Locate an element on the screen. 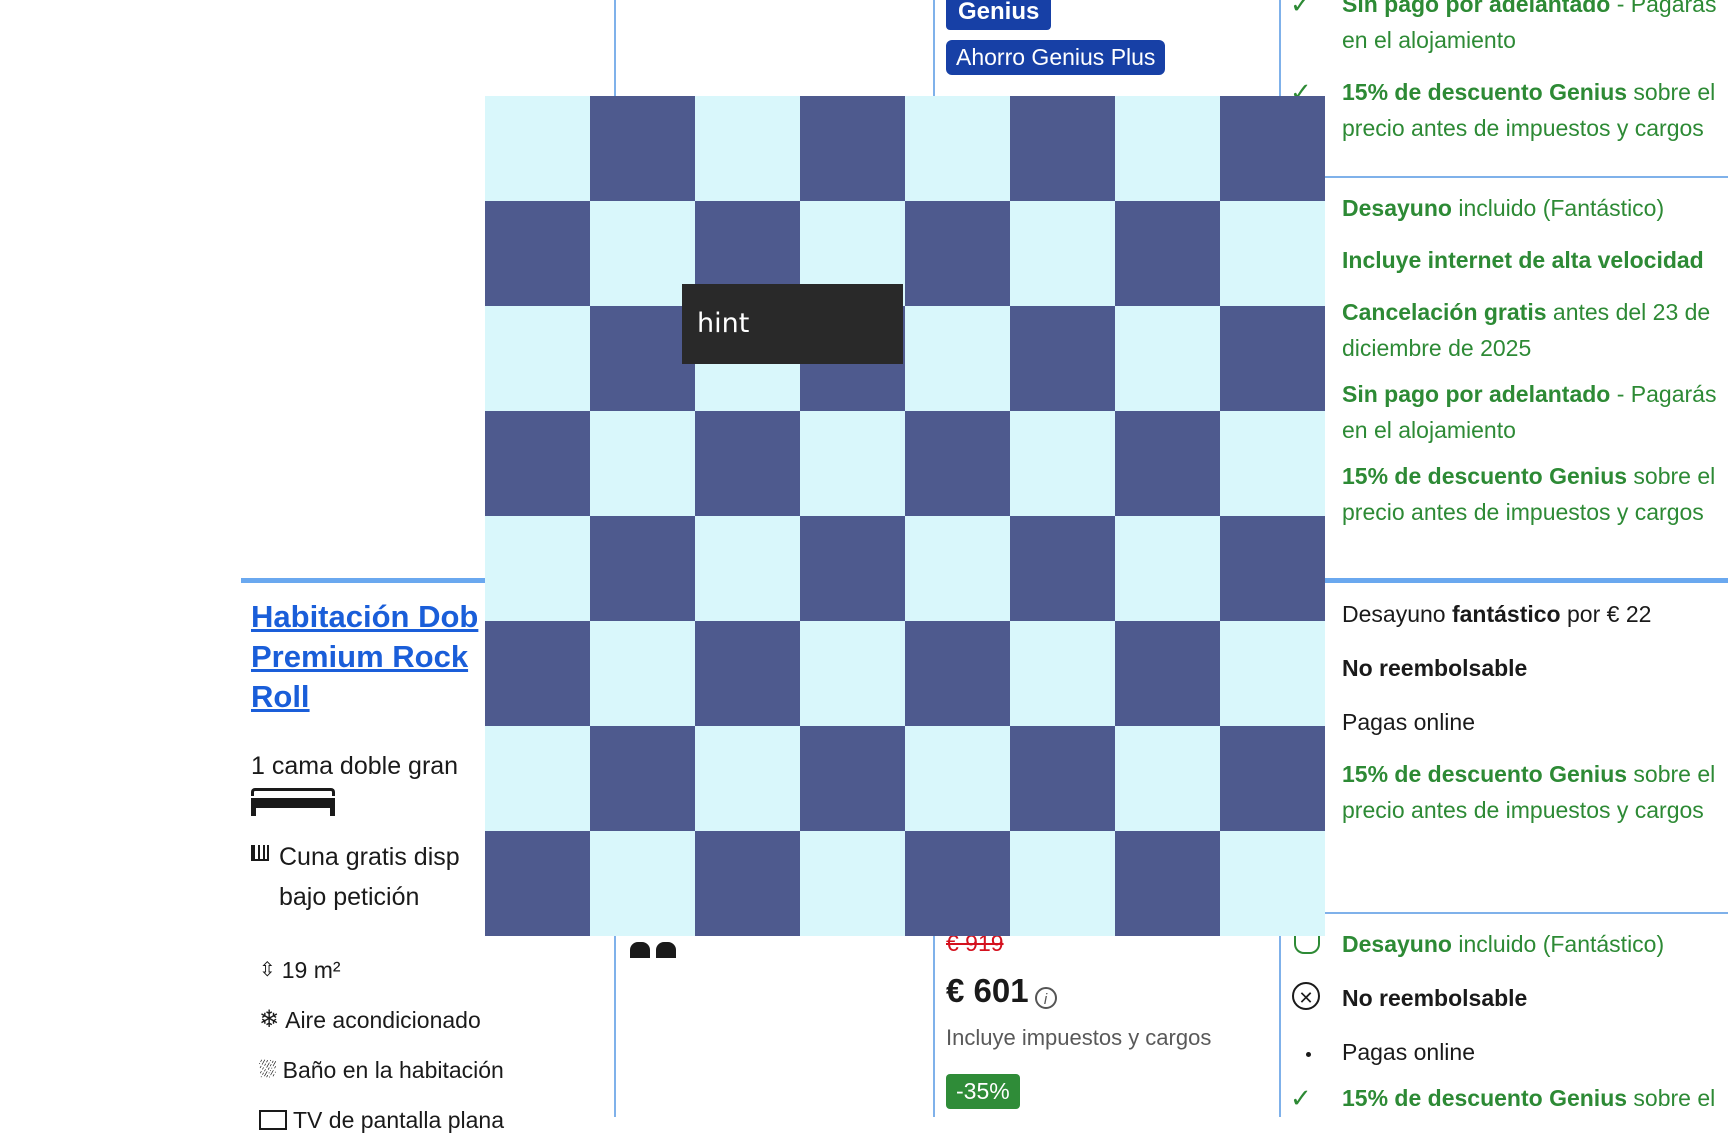 The width and height of the screenshot is (1728, 1135). genius-plus-badge: Ahorro Genius Plus is located at coordinates (1056, 57).